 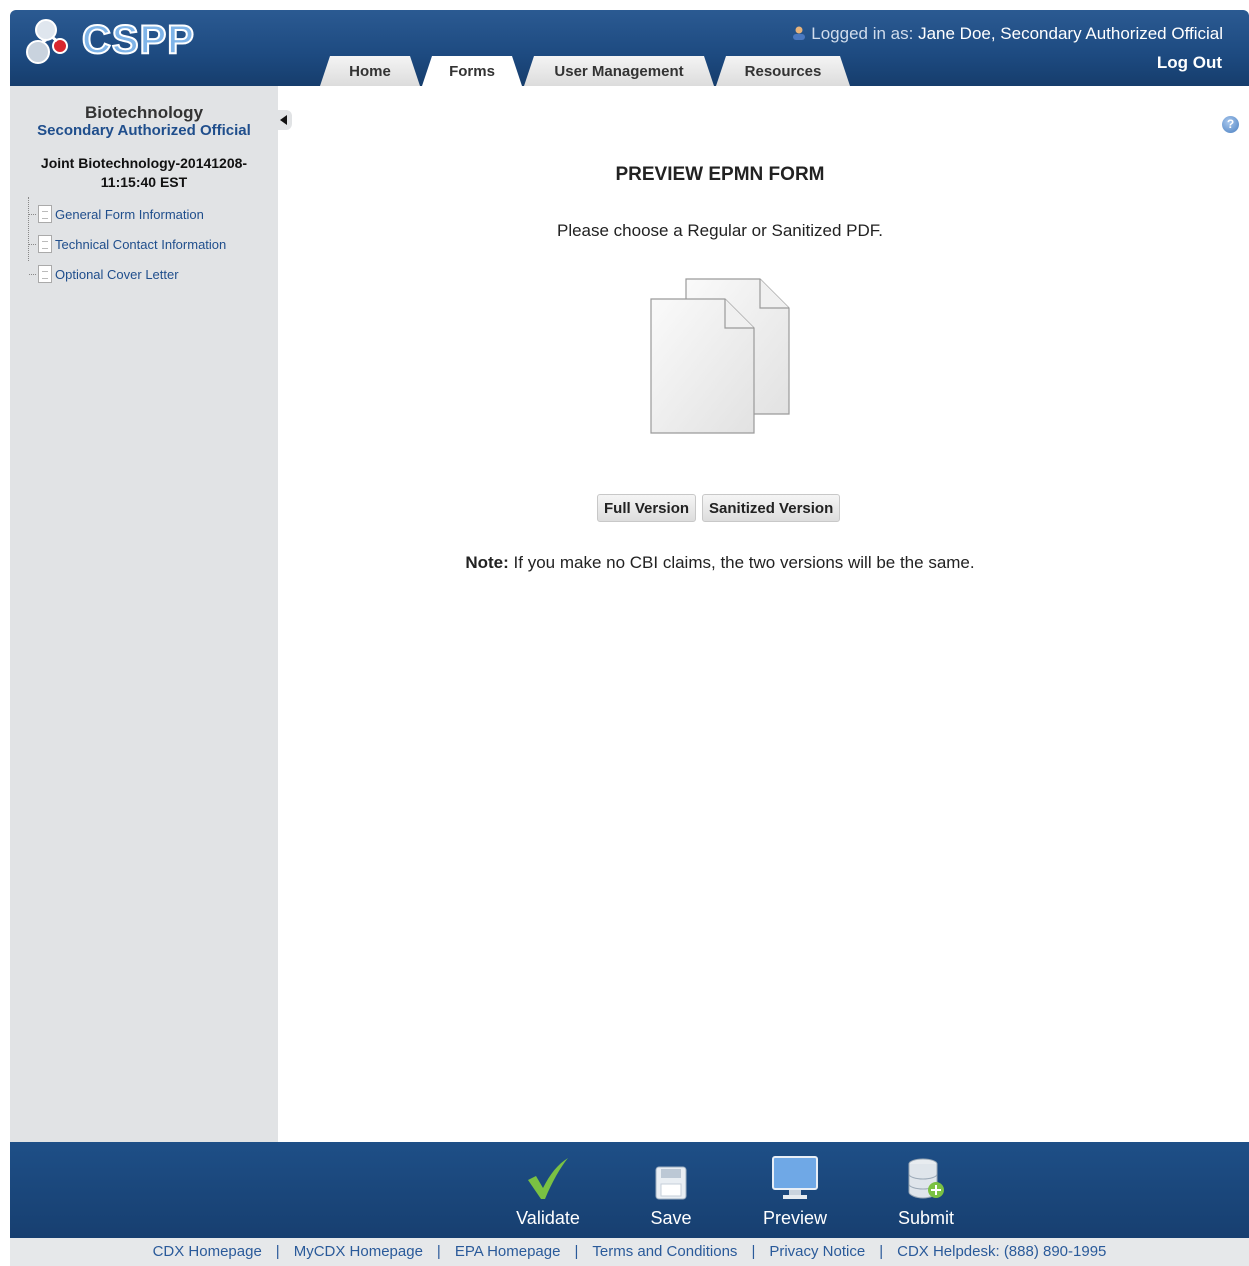 What do you see at coordinates (370, 71) in the screenshot?
I see `tab-home: Home` at bounding box center [370, 71].